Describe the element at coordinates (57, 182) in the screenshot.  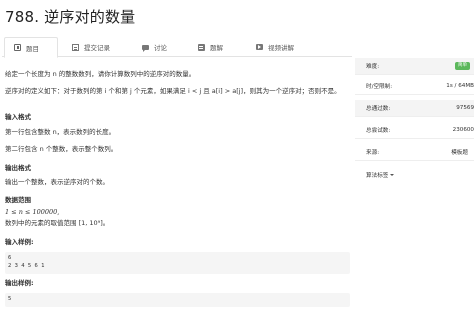
I see `output-format-line: 输出一个整数，表示逆序对的个数。` at that location.